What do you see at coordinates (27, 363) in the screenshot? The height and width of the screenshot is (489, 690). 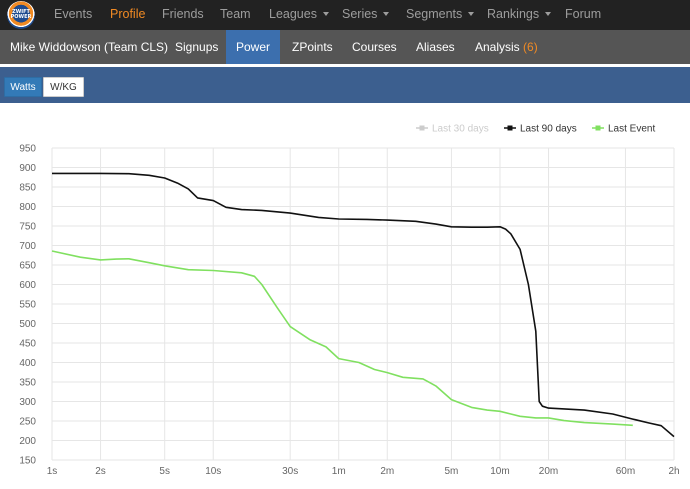 I see `y-tick-label: 400` at bounding box center [27, 363].